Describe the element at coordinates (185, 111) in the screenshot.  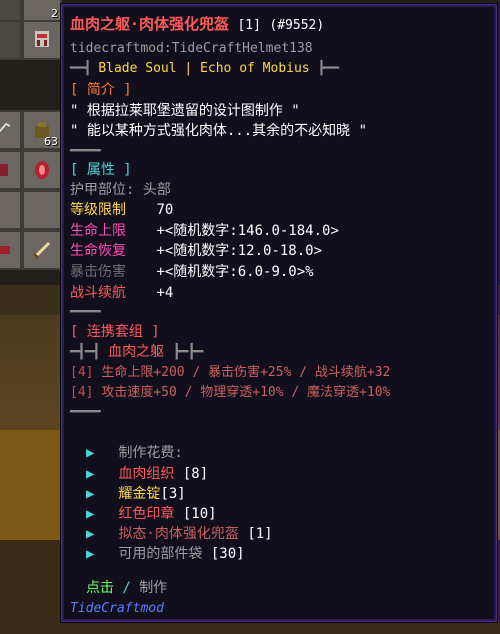
I see `intro-line: " 根据拉莱耶堡遗留的设计图制作 "` at that location.